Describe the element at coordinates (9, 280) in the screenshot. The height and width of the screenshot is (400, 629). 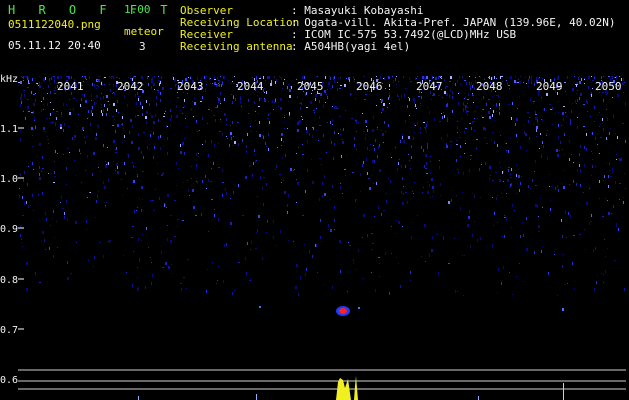
I see `y-tick-label: 0.8` at that location.